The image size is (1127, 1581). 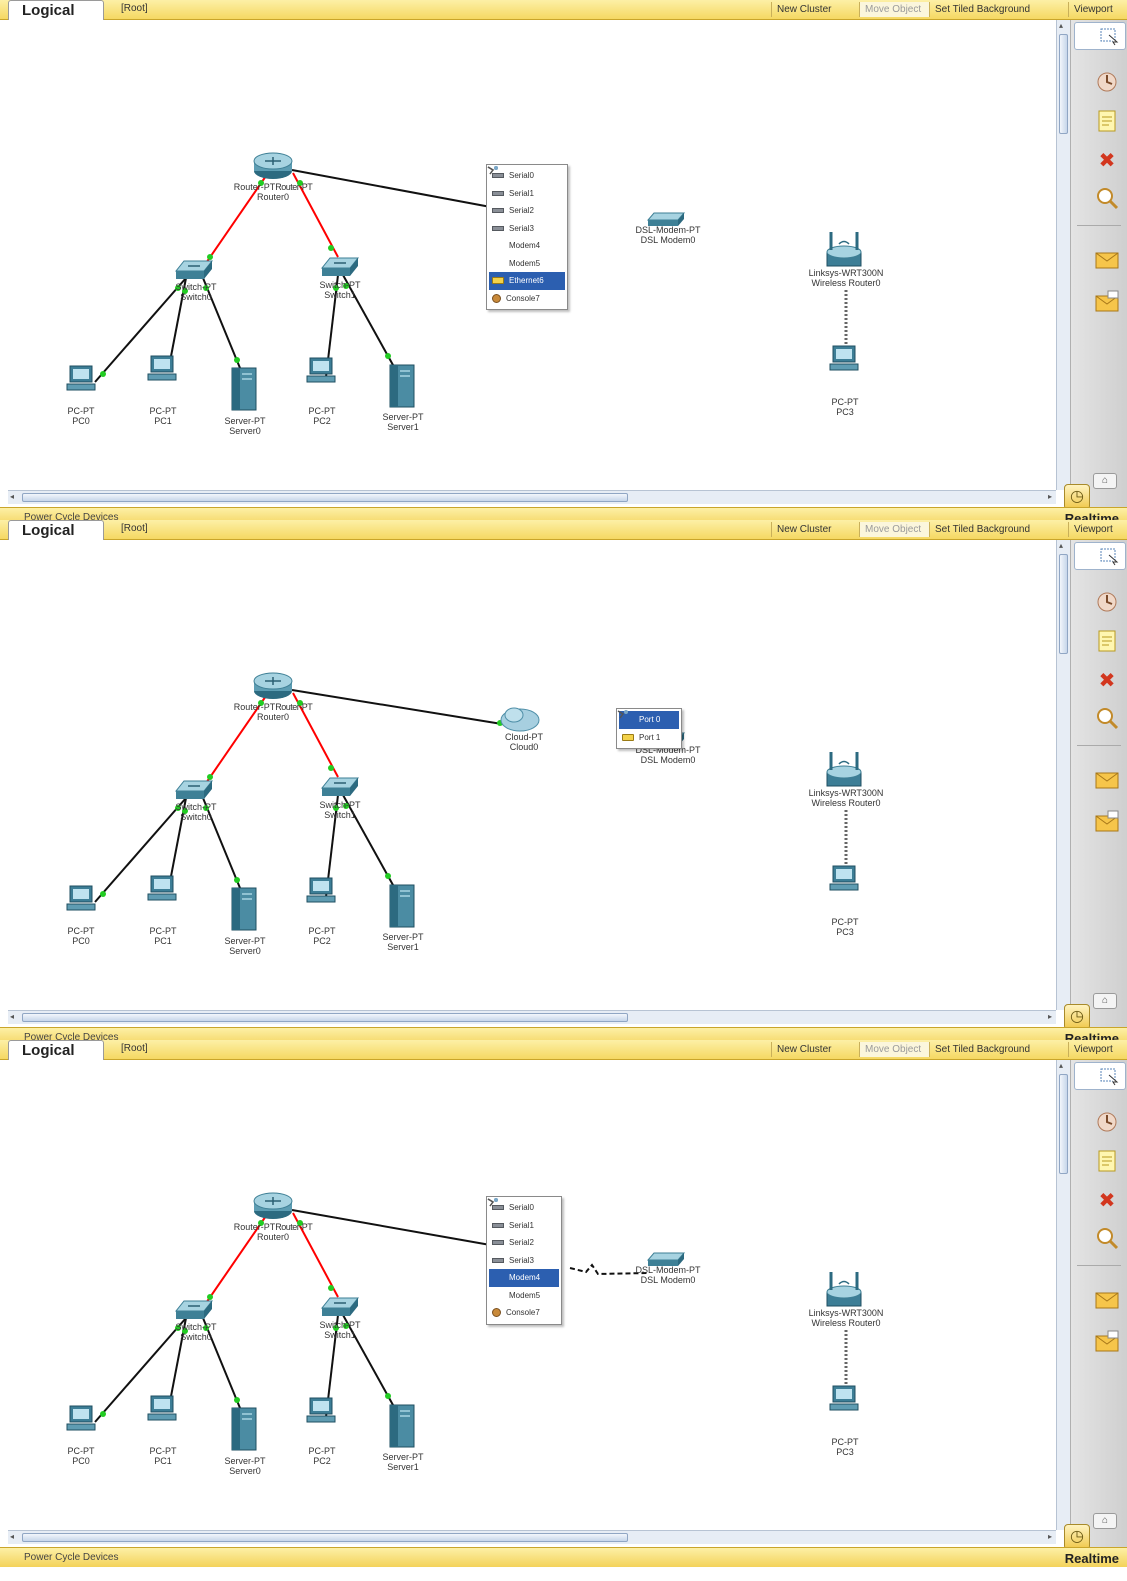 I want to click on port-menu-item: Port 0, so click(x=648, y=719).